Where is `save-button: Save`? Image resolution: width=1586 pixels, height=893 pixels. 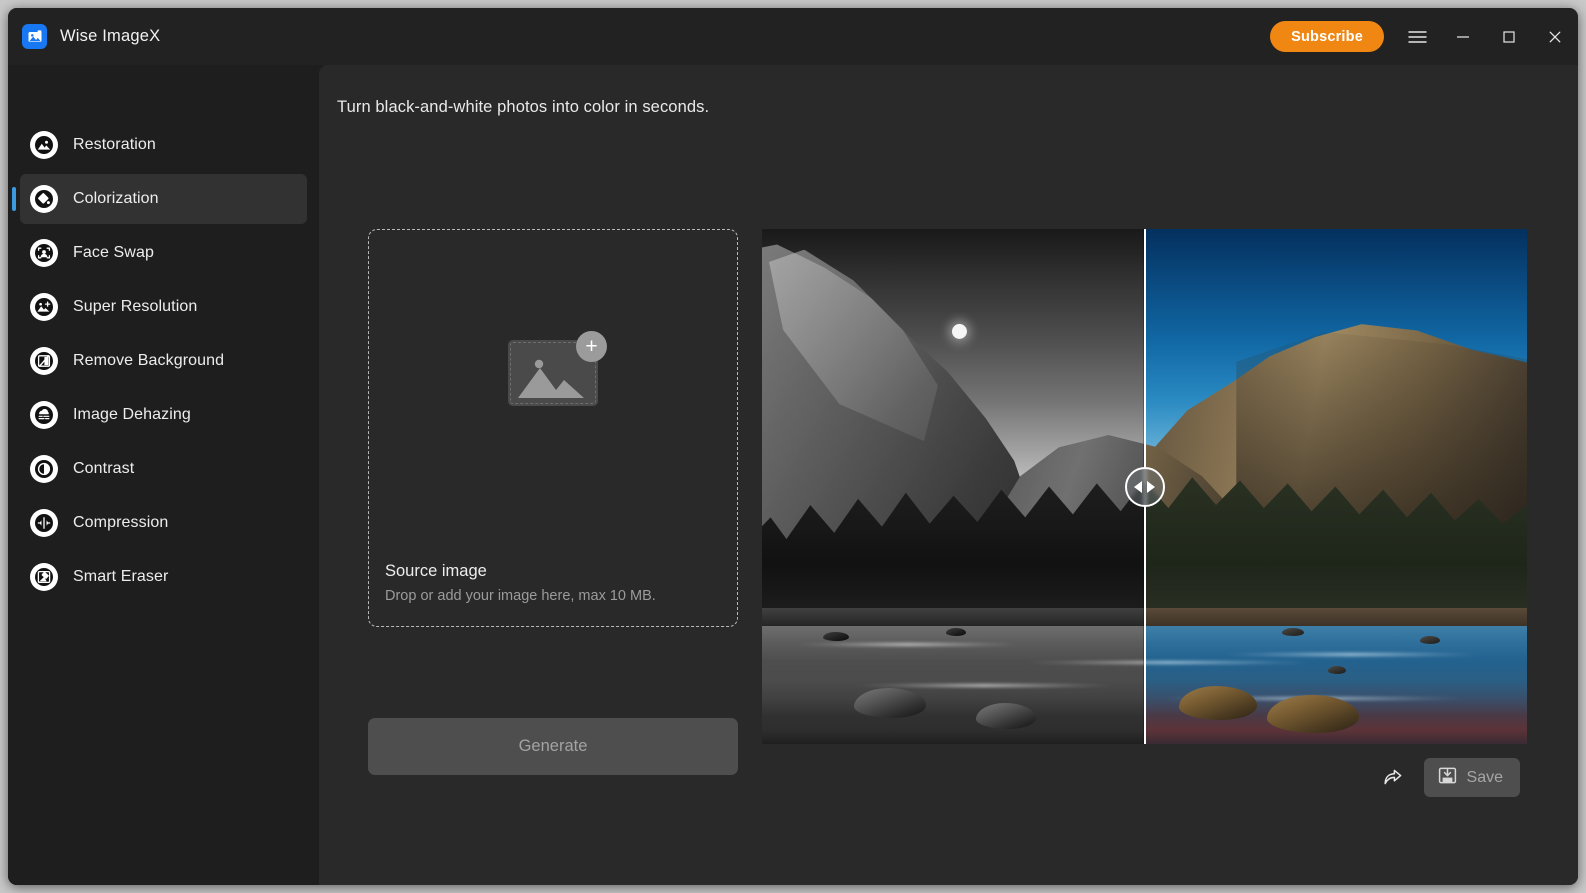 save-button: Save is located at coordinates (1471, 777).